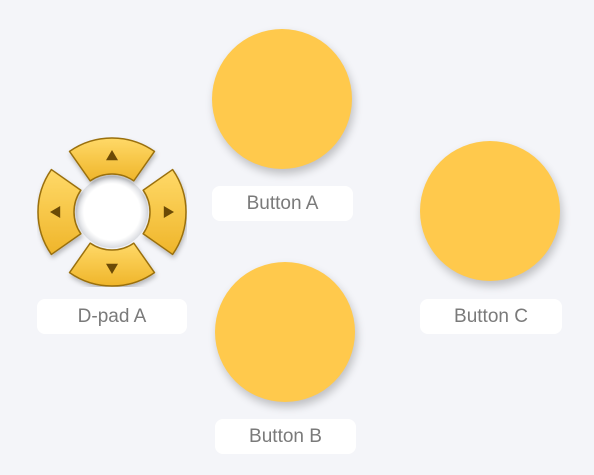 This screenshot has width=594, height=475. Describe the element at coordinates (285, 332) in the screenshot. I see `button-b` at that location.